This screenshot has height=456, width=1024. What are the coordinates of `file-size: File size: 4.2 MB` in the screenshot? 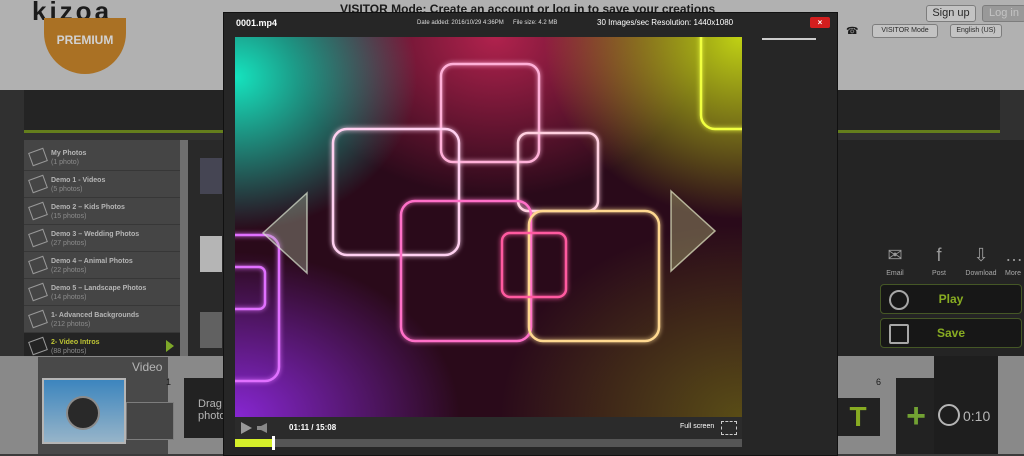 It's located at (535, 23).